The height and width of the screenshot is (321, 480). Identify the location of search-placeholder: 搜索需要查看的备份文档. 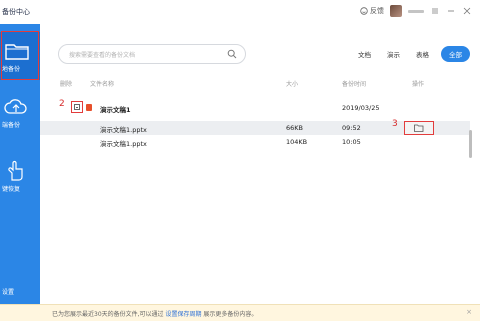
(102, 55).